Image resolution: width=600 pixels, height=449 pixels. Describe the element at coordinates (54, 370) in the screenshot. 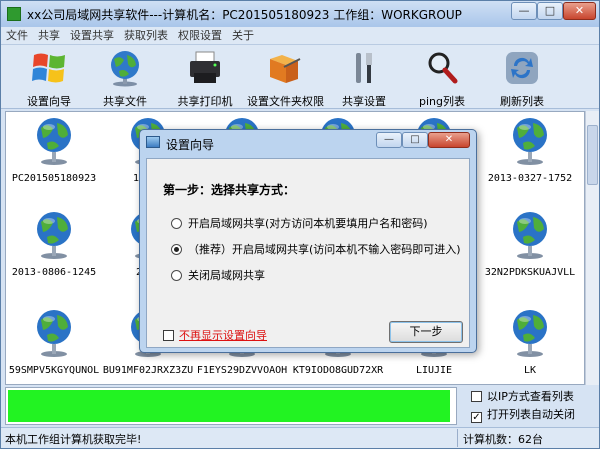

I see `computer-name: 59SMPV5KGYQUNOL` at that location.